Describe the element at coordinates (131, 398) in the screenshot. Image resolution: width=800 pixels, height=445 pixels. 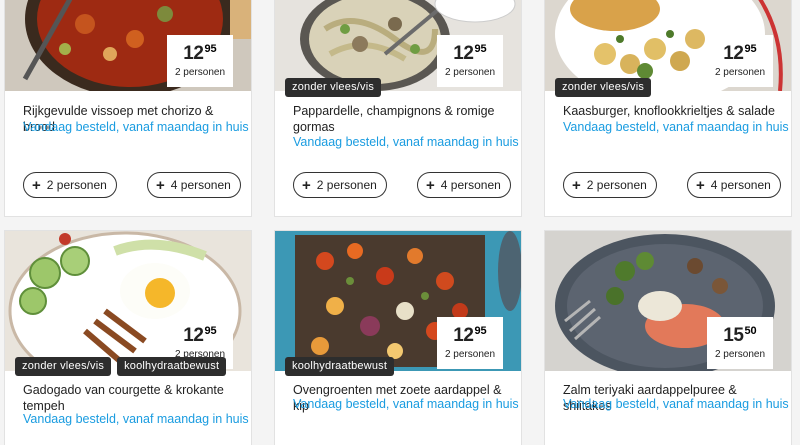
I see `recipe-title: Gadogado van courgette & krokante tempeh` at that location.